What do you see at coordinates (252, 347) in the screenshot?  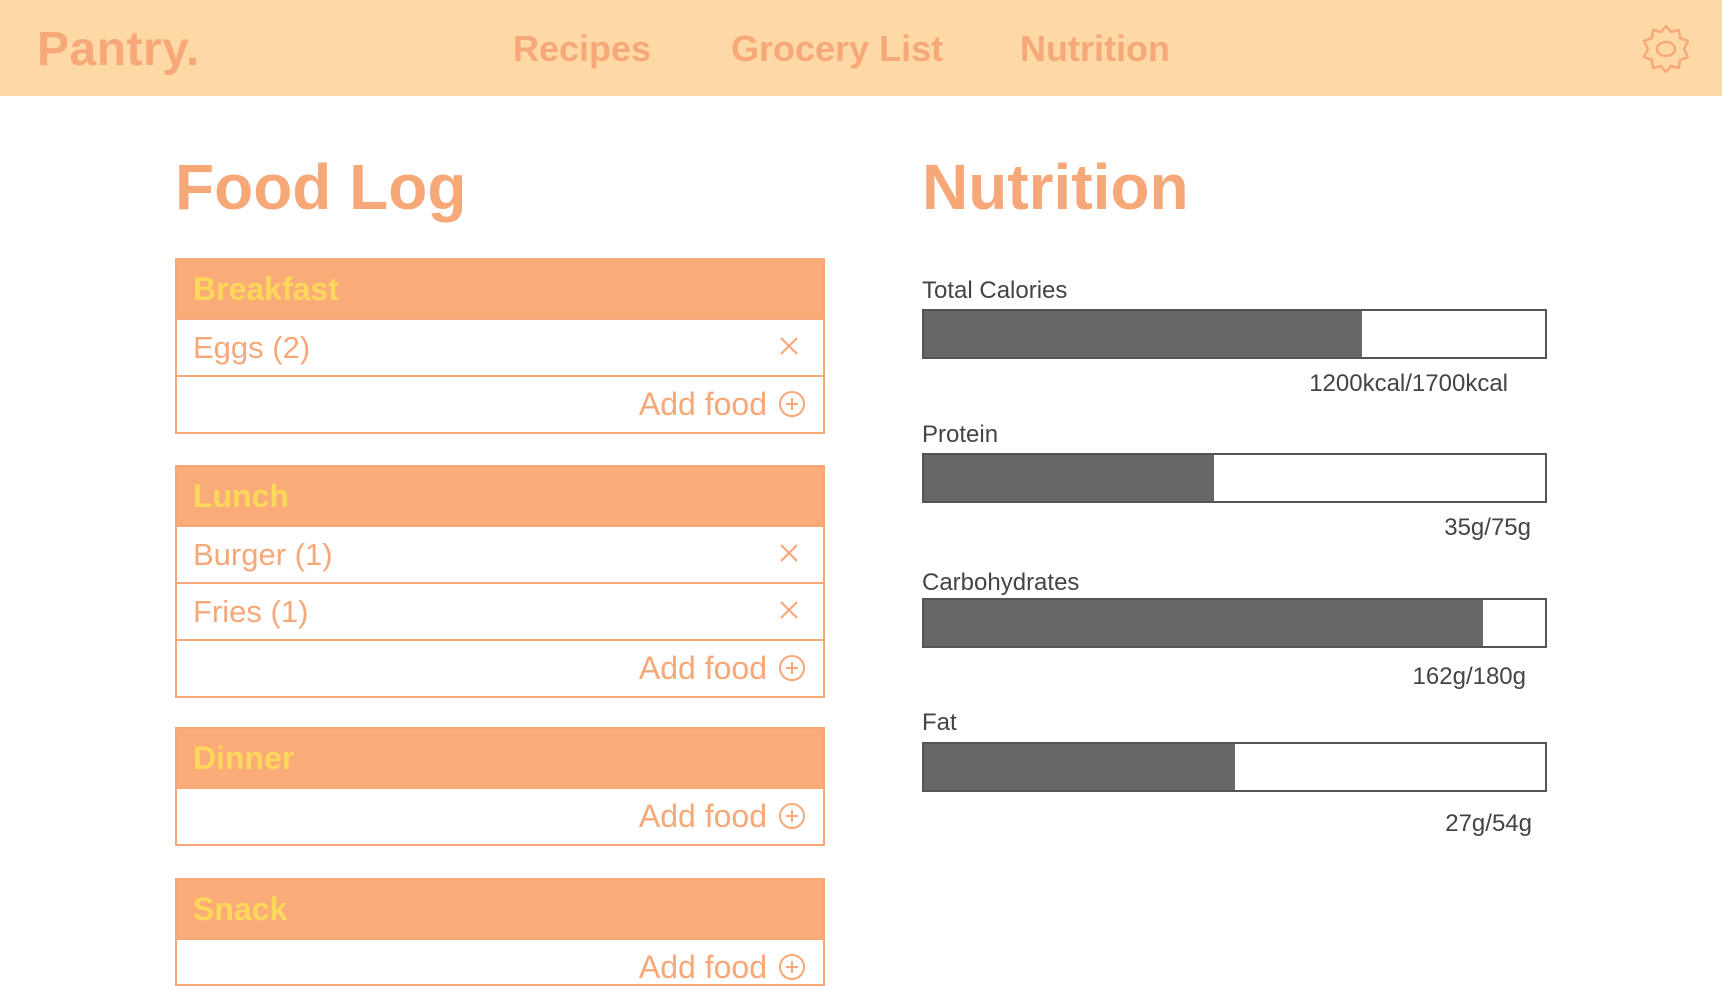 I see `food-item-label: Eggs (2)` at bounding box center [252, 347].